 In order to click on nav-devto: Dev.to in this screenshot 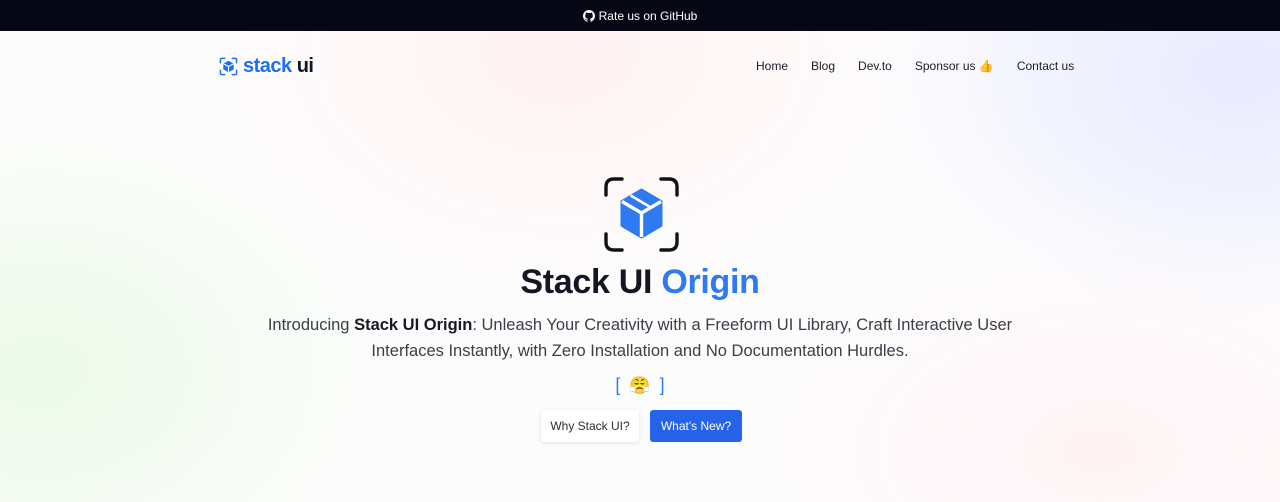, I will do `click(875, 66)`.